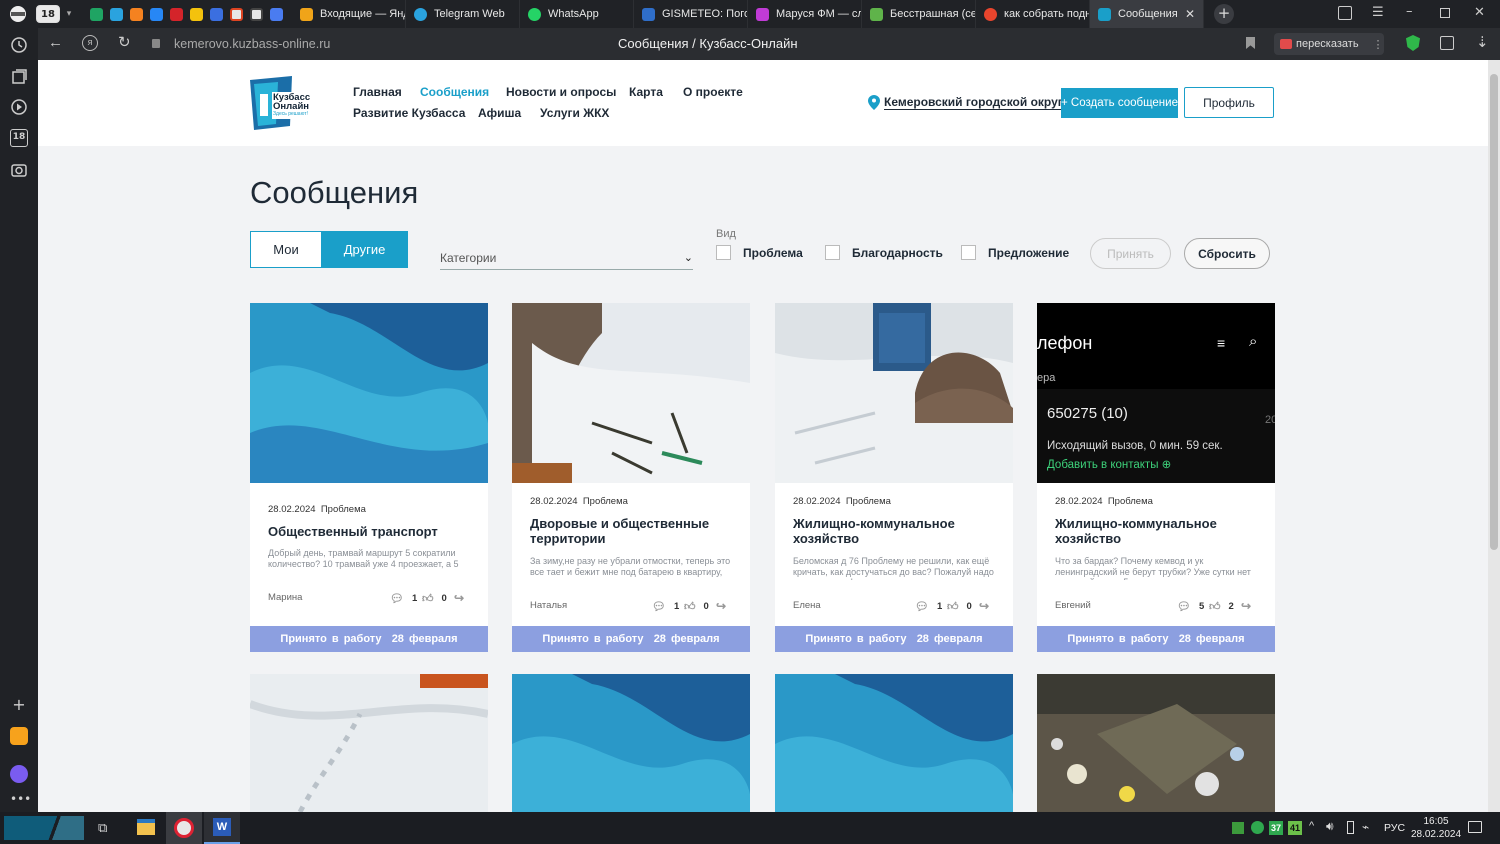  I want to click on play-icon, so click(19, 107).